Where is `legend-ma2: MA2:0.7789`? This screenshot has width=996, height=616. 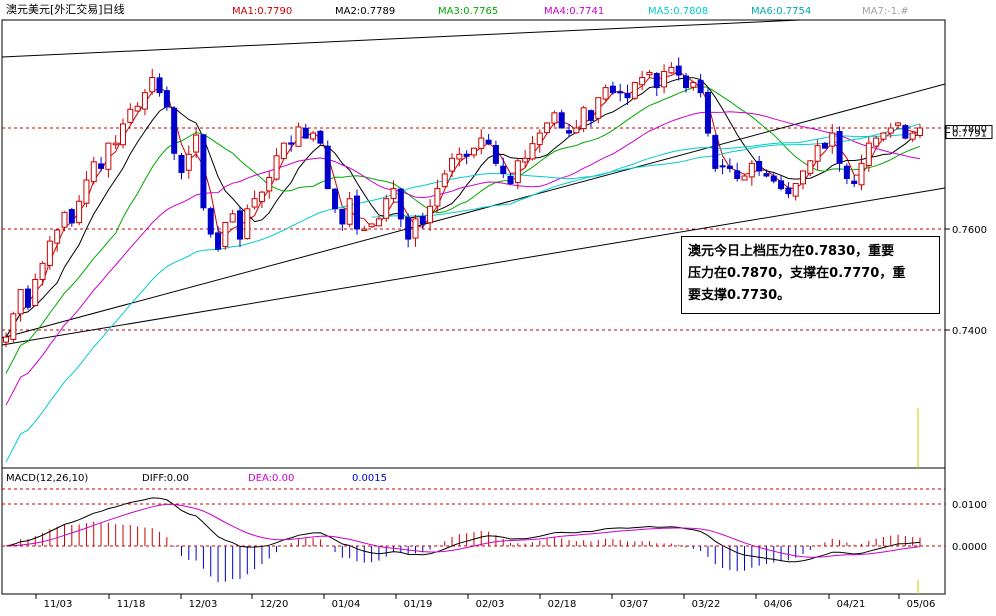
legend-ma2: MA2:0.7789 is located at coordinates (365, 11).